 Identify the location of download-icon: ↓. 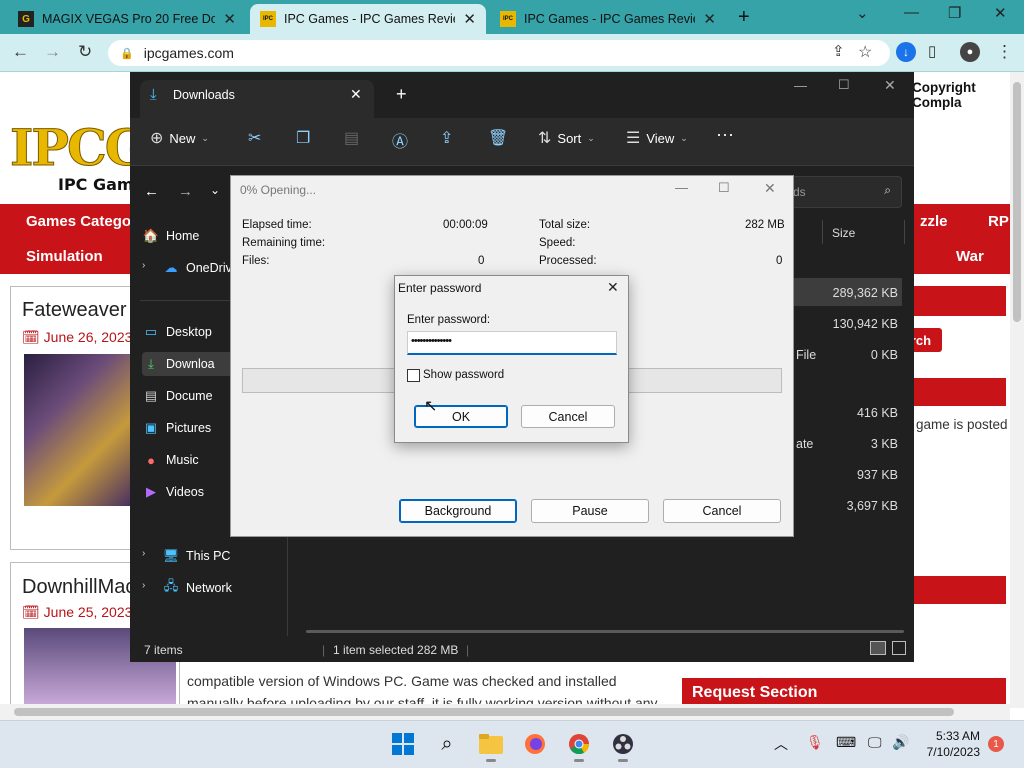
(906, 52).